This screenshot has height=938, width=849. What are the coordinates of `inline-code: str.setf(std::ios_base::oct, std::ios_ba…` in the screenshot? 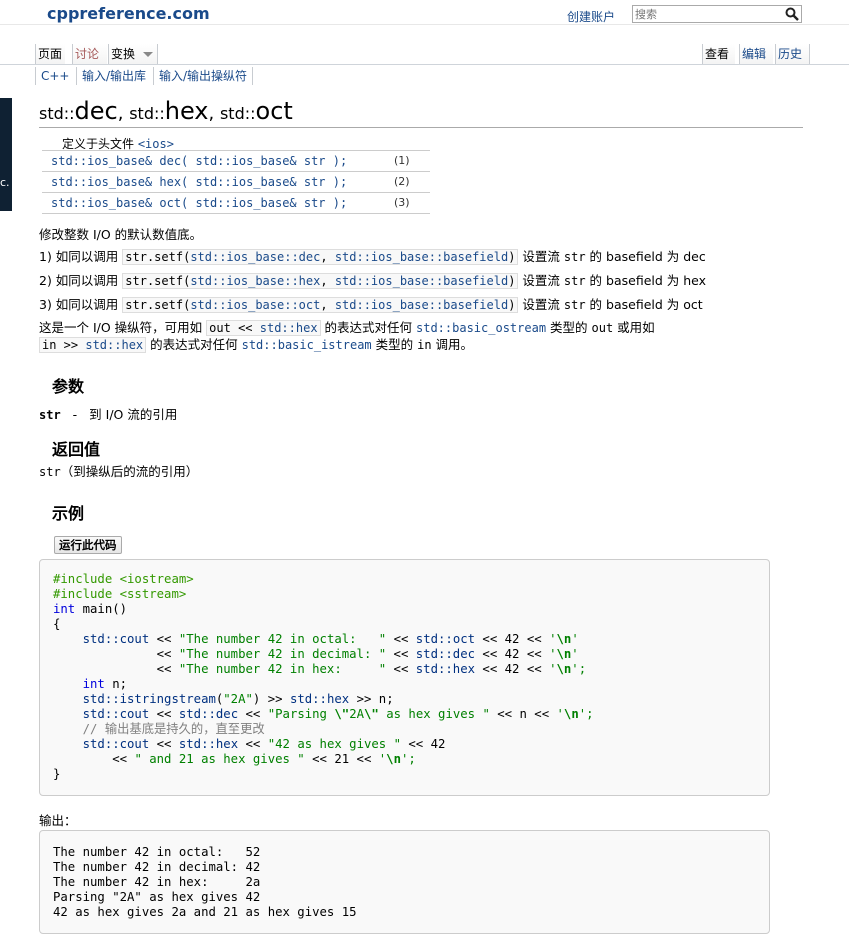 It's located at (320, 305).